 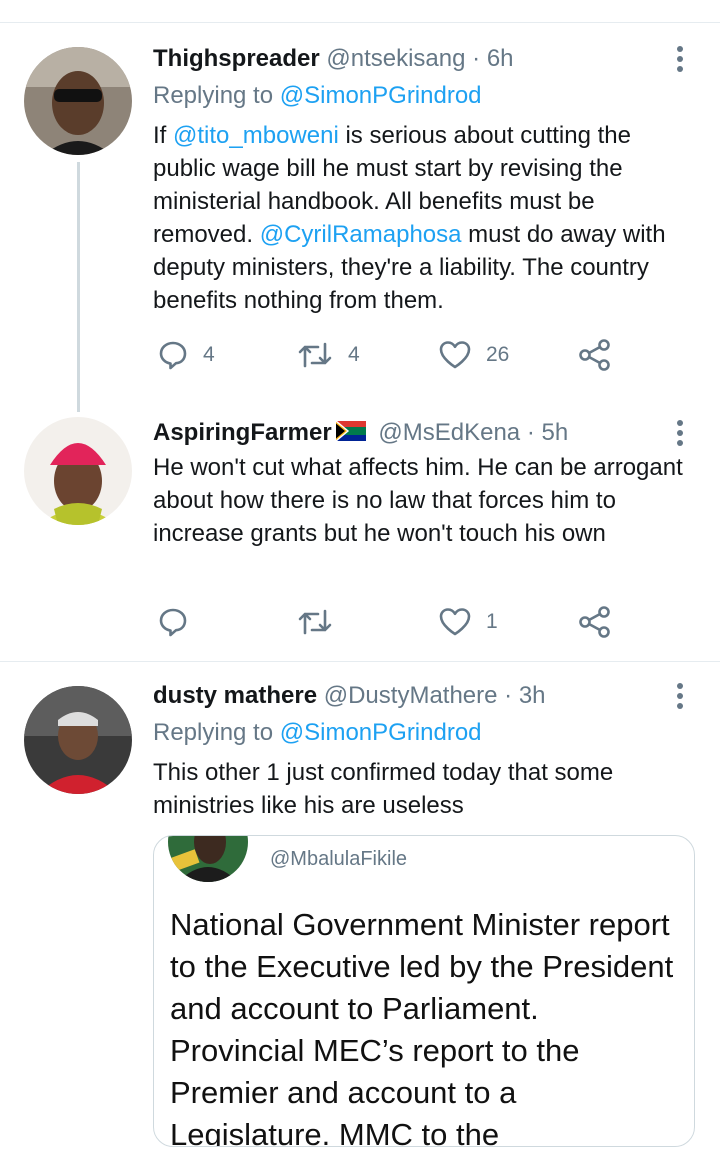 I want to click on retweet-button, so click(x=315, y=622).